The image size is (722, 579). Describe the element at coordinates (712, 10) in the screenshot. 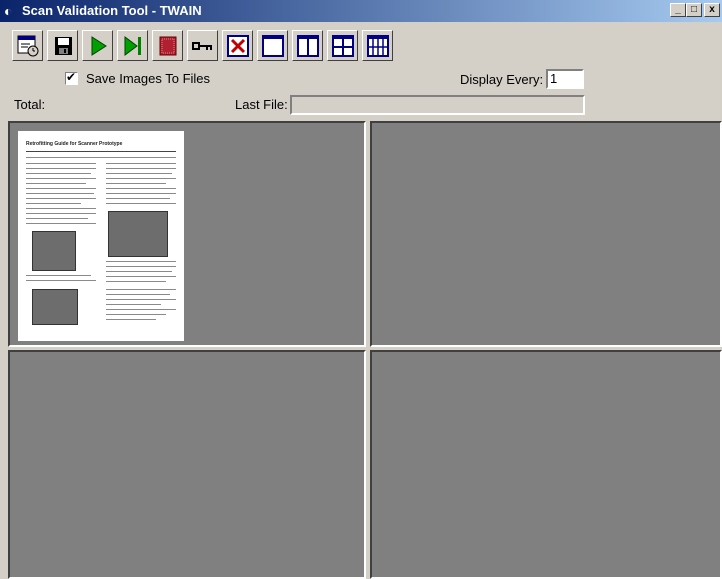

I see `close-button: x` at that location.